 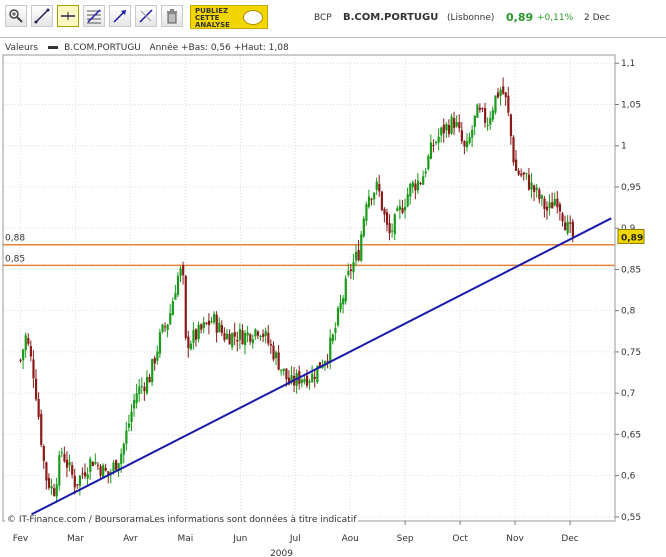 I want to click on x-tick-label: Aou, so click(x=350, y=539).